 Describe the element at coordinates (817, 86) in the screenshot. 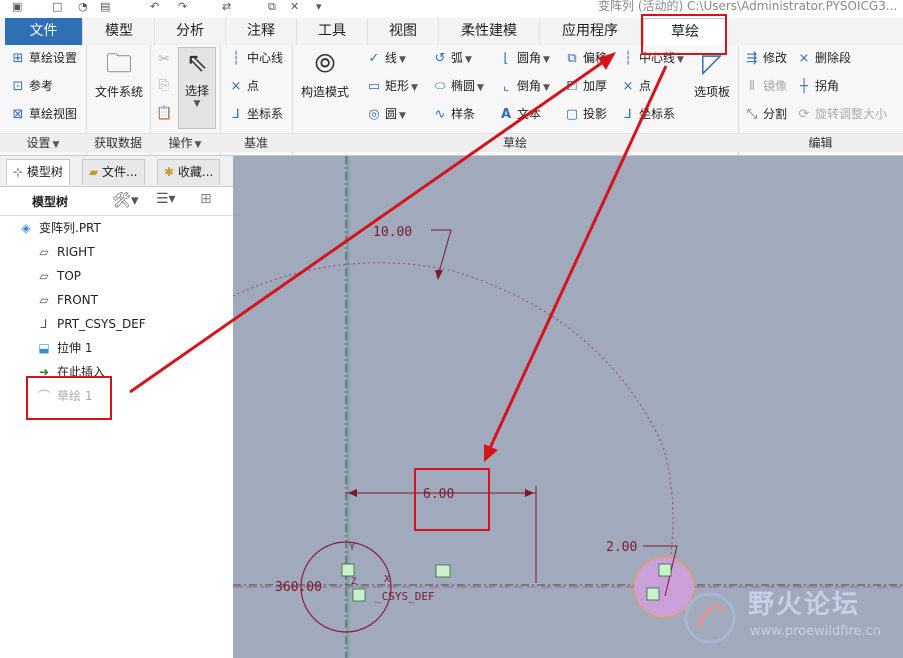

I see `corner-button: ┼ 拐角` at that location.